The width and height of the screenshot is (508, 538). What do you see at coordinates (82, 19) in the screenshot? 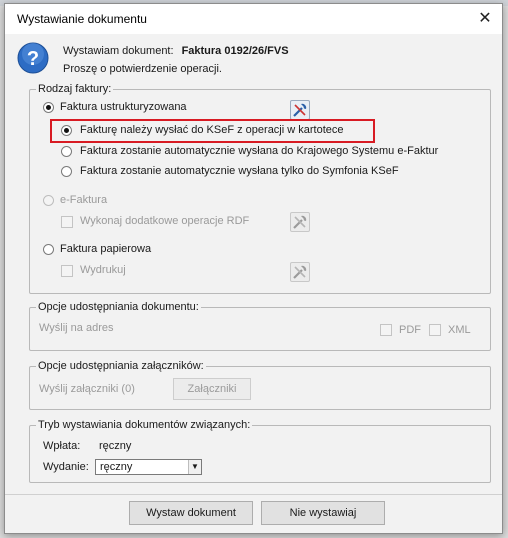
I see `dialog-title: Wystawianie dokumentu` at bounding box center [82, 19].